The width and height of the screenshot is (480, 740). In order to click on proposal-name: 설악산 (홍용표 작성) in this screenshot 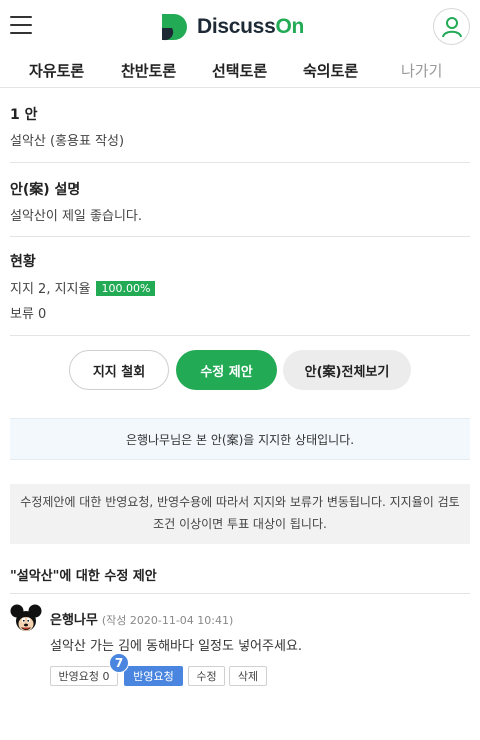, I will do `click(67, 141)`.